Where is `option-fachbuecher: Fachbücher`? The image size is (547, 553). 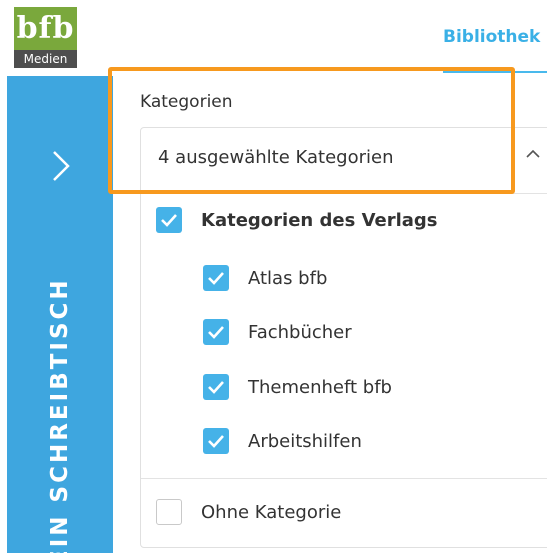
option-fachbuecher: Fachbücher is located at coordinates (277, 332).